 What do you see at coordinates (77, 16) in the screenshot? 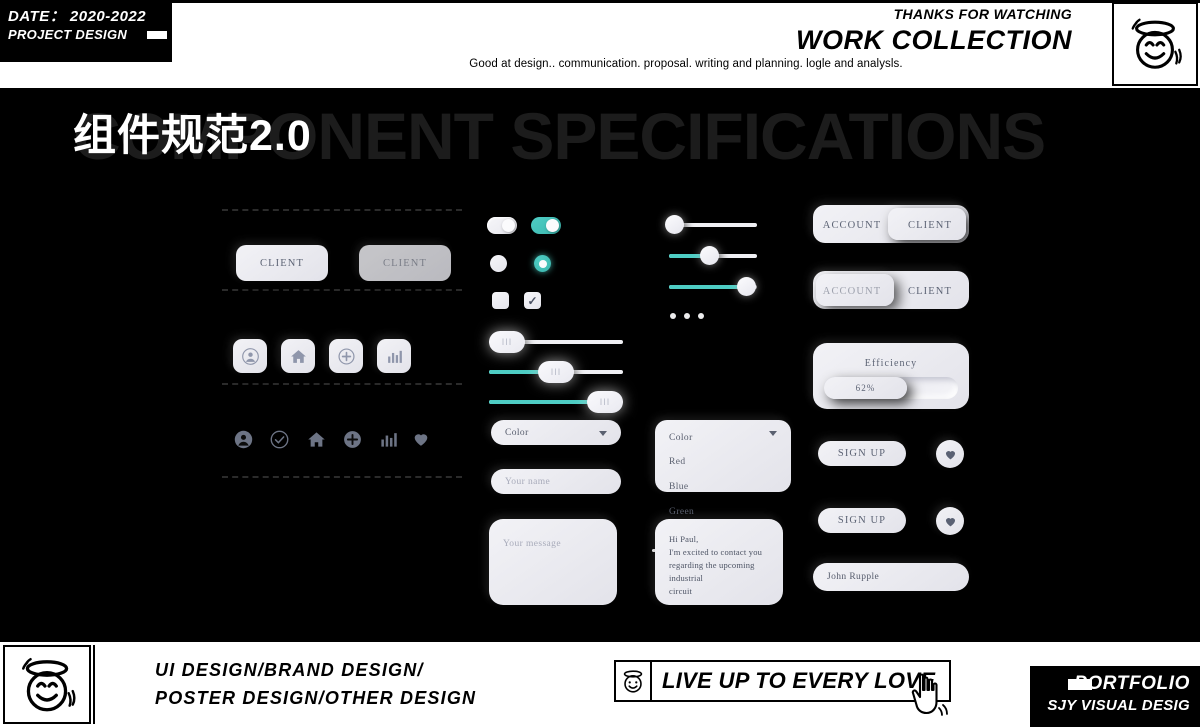
I see `header-date-text: DATE： 2020-2022` at bounding box center [77, 16].